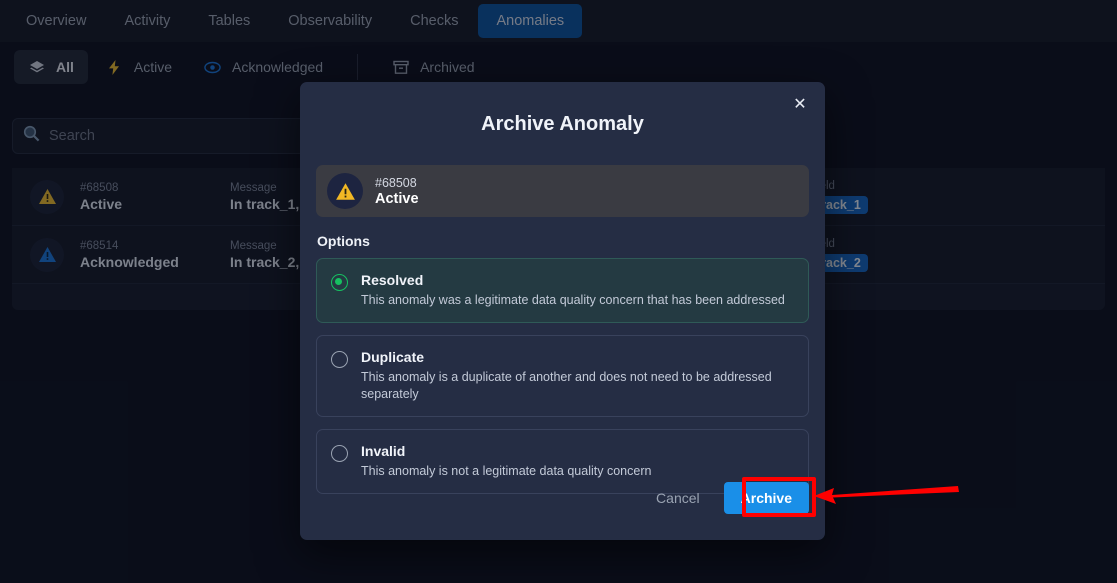 Image resolution: width=1117 pixels, height=583 pixels. What do you see at coordinates (562, 124) in the screenshot?
I see `dialog-title: Archive Anomaly` at bounding box center [562, 124].